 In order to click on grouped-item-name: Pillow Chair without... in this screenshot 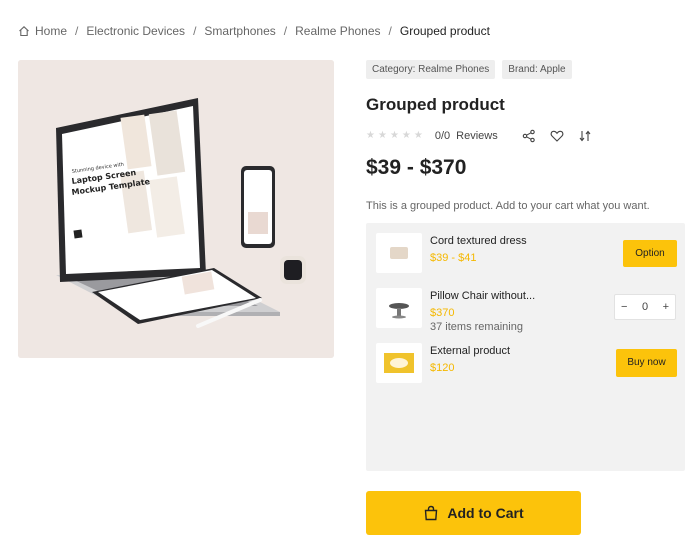, I will do `click(482, 296)`.